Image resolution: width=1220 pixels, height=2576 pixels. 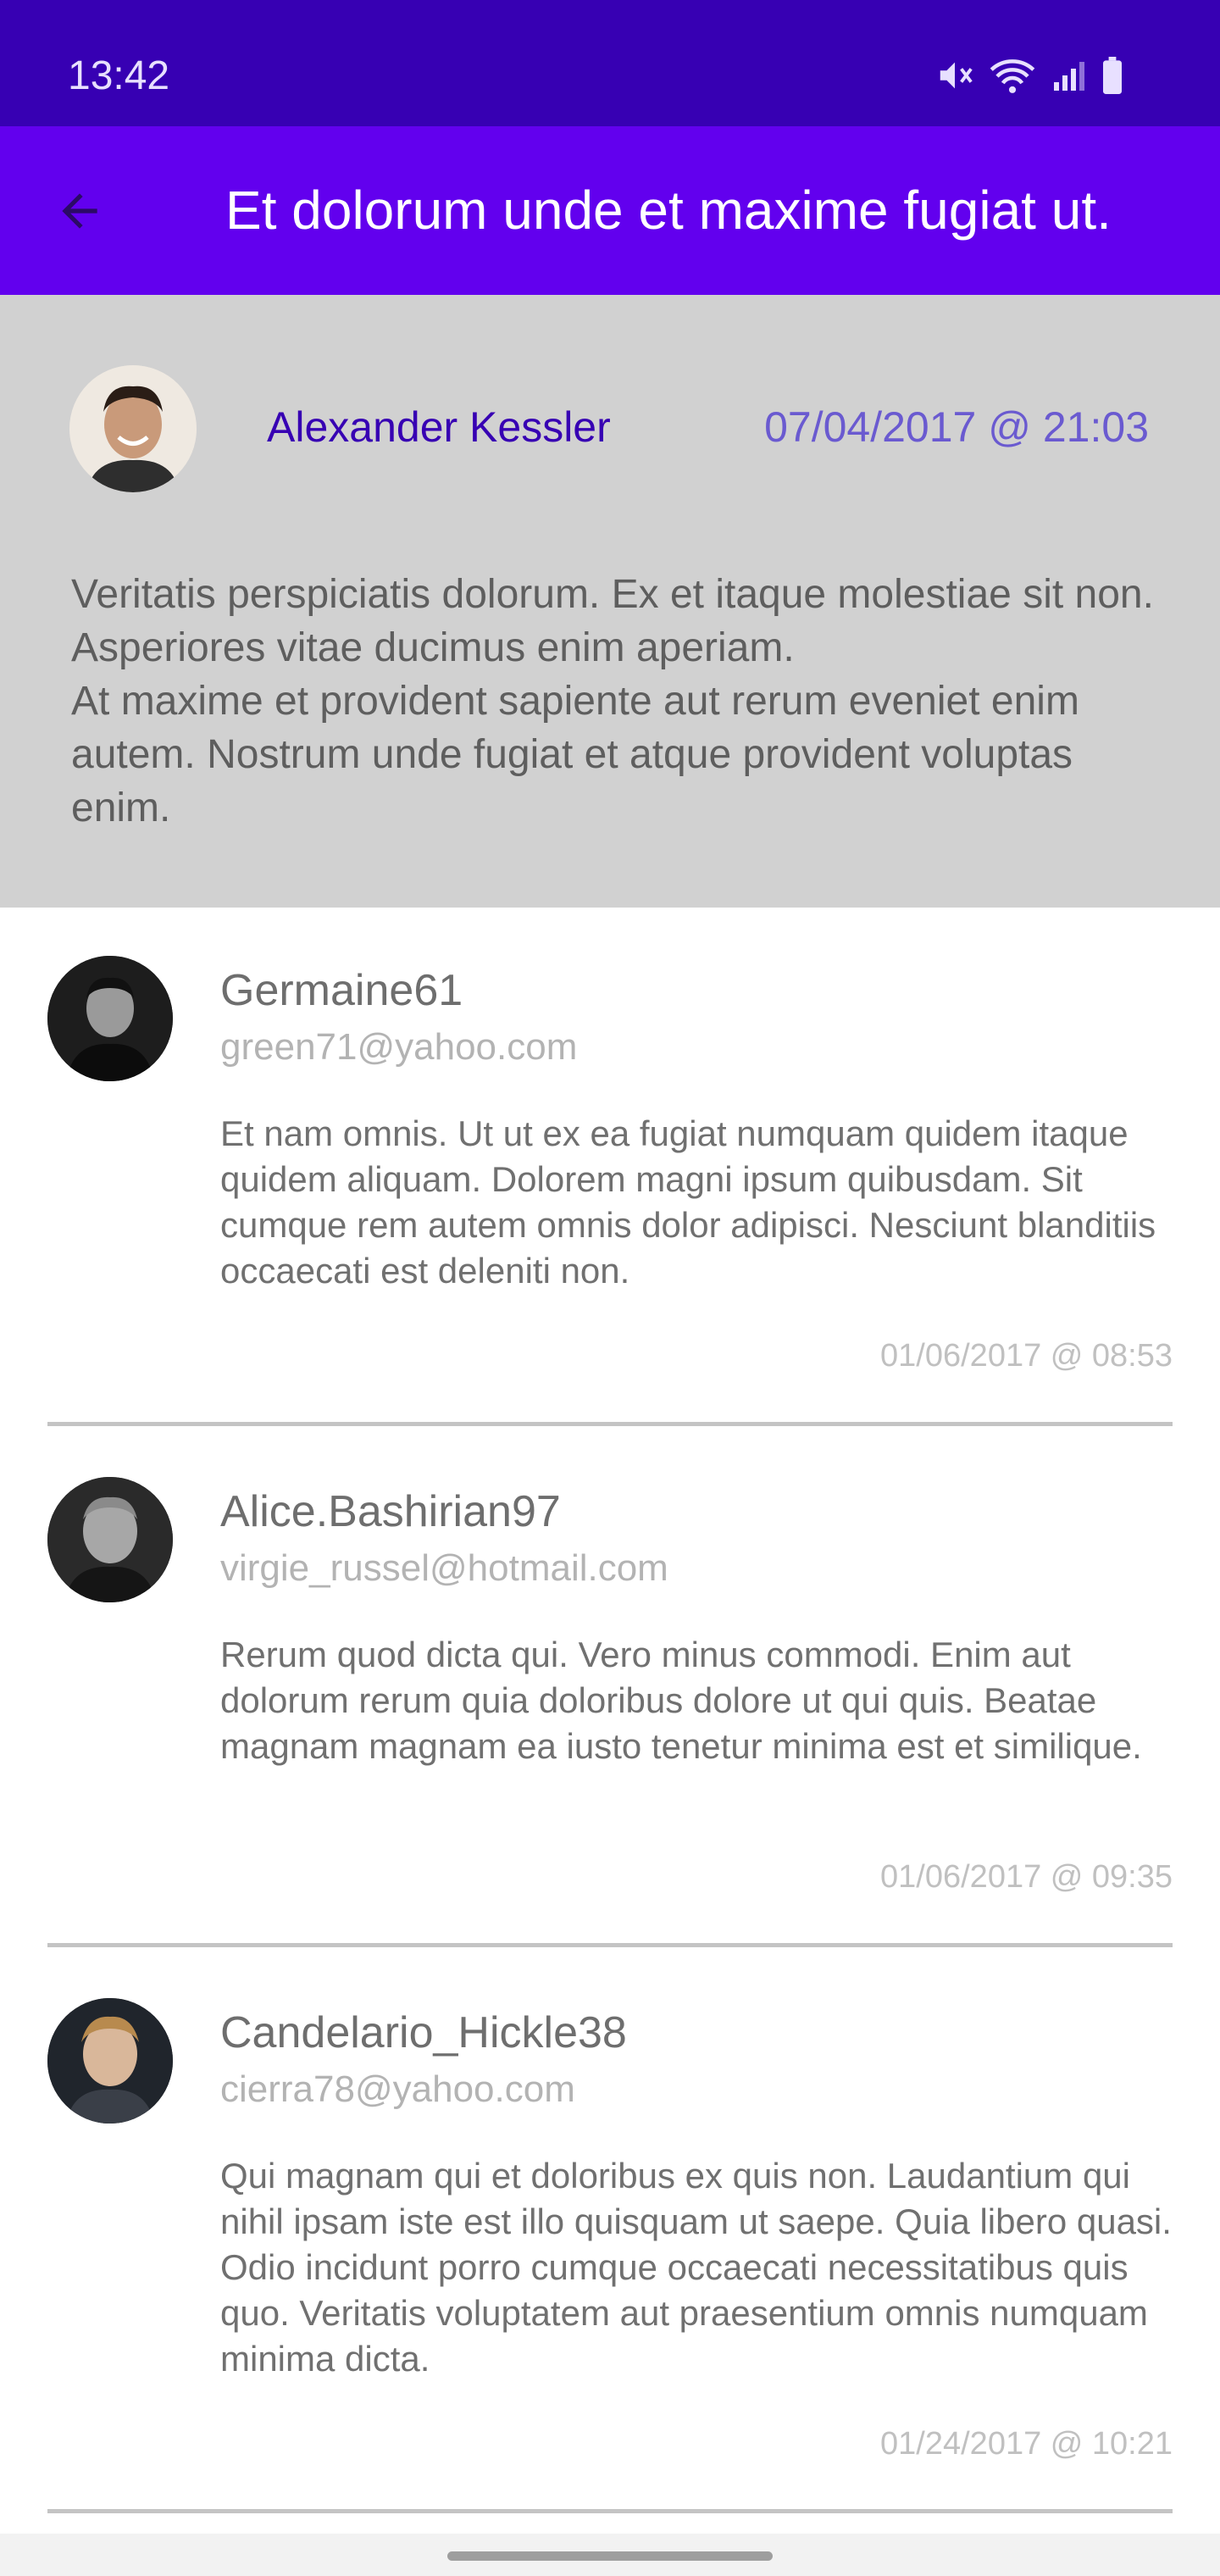 What do you see at coordinates (341, 991) in the screenshot?
I see `comment-username: Germaine61` at bounding box center [341, 991].